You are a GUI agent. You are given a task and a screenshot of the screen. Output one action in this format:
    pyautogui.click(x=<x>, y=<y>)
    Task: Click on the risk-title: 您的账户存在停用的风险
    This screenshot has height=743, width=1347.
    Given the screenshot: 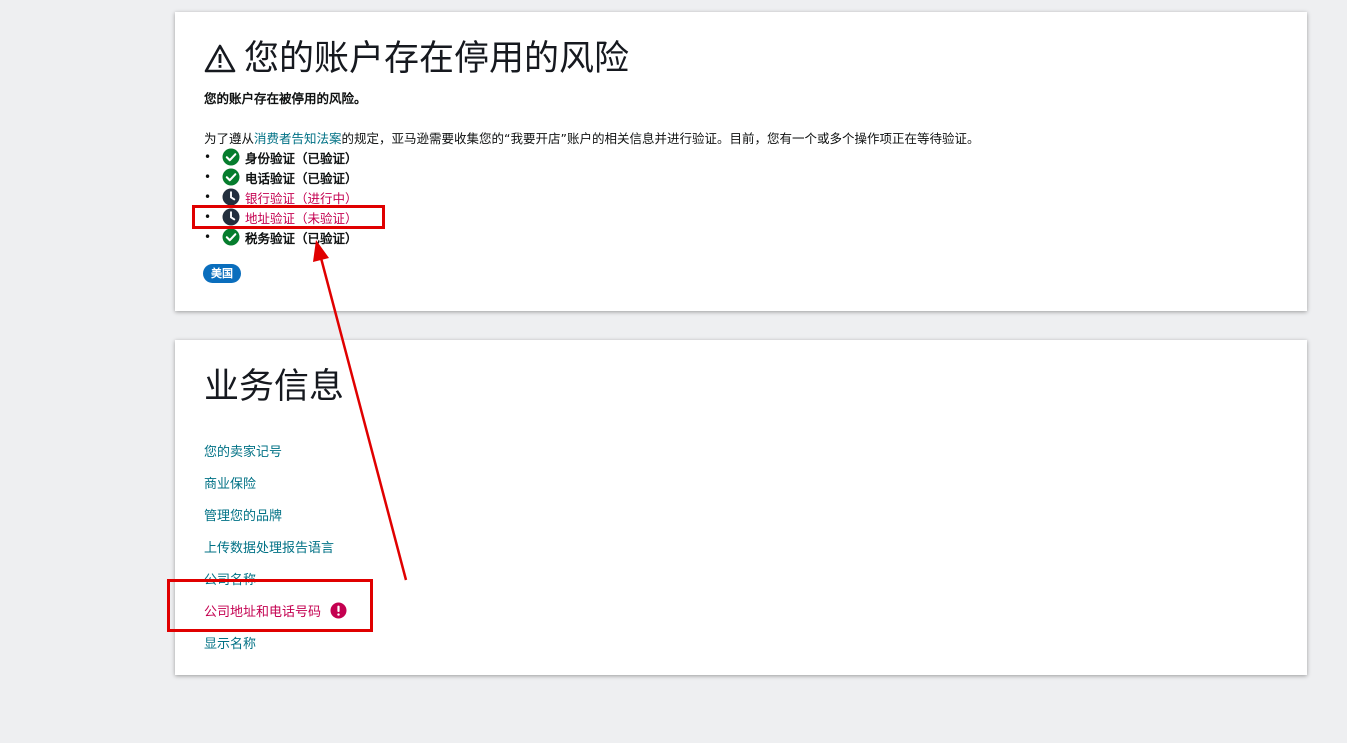 What is the action you would take?
    pyautogui.click(x=416, y=59)
    